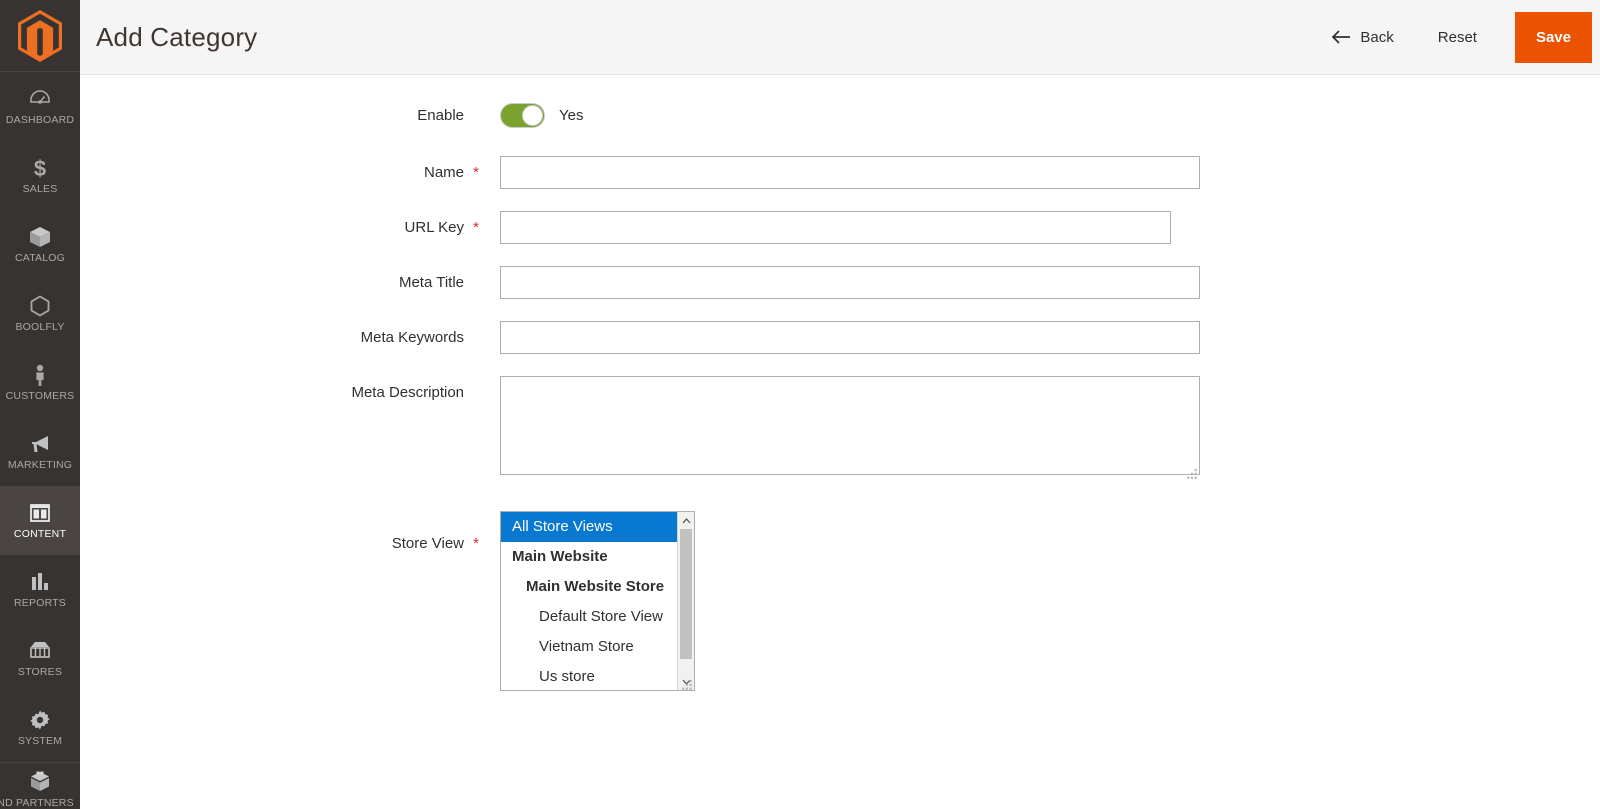 The image size is (1600, 809). What do you see at coordinates (850, 282) in the screenshot?
I see `meta-title-input` at bounding box center [850, 282].